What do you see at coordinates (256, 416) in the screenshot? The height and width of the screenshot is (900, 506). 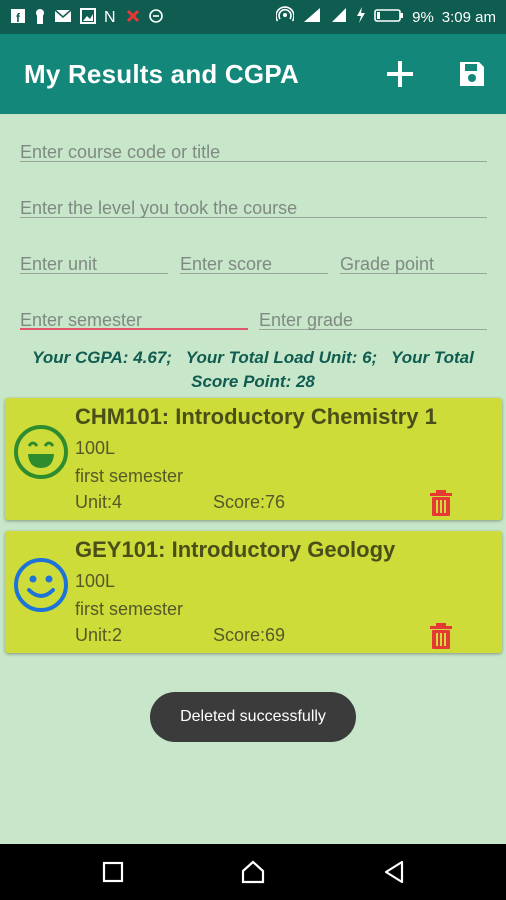 I see `course-title: CHM101: Introductory Chemistry 1` at bounding box center [256, 416].